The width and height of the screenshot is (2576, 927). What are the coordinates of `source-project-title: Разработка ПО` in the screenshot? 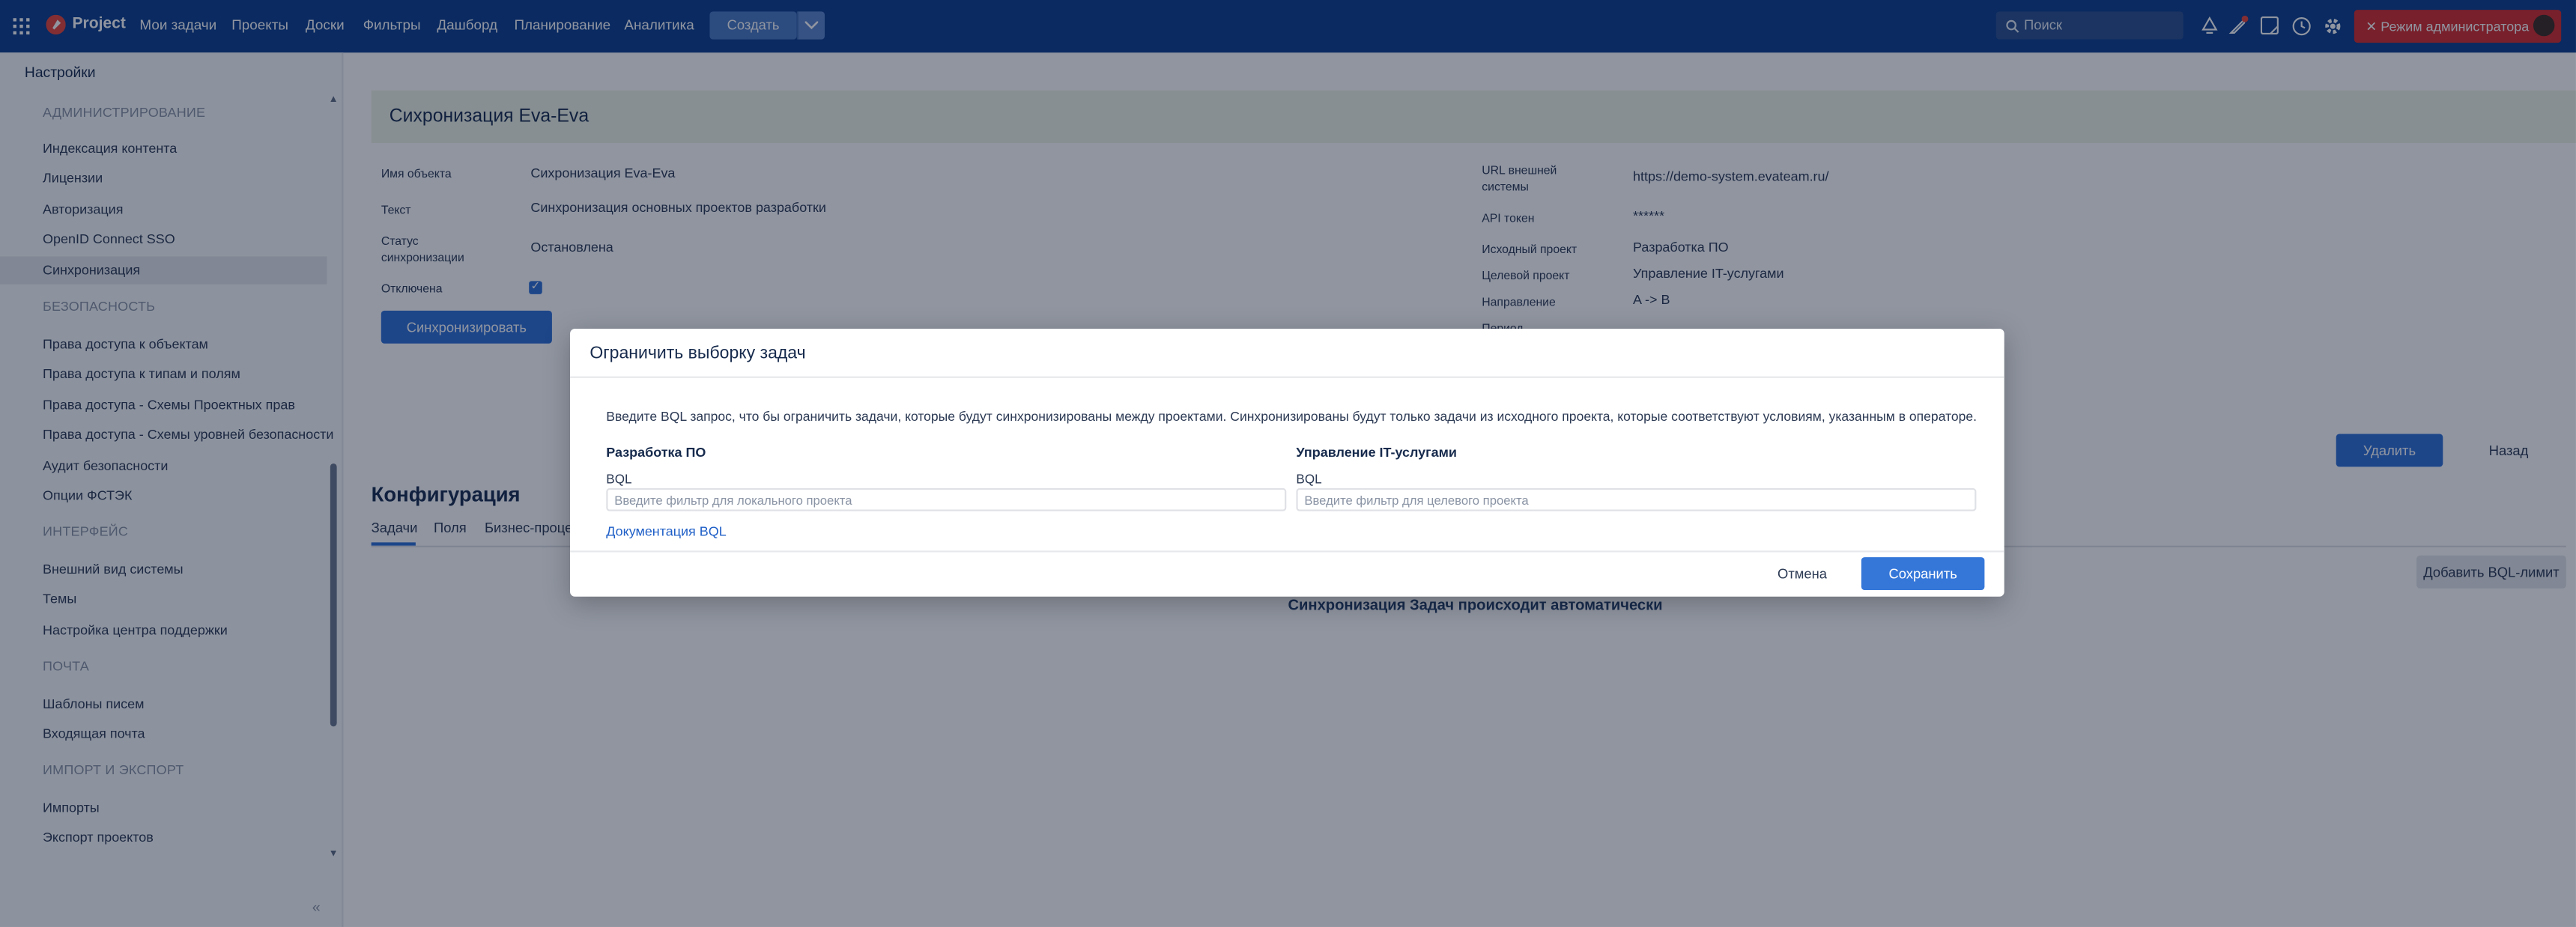 It's located at (656, 453).